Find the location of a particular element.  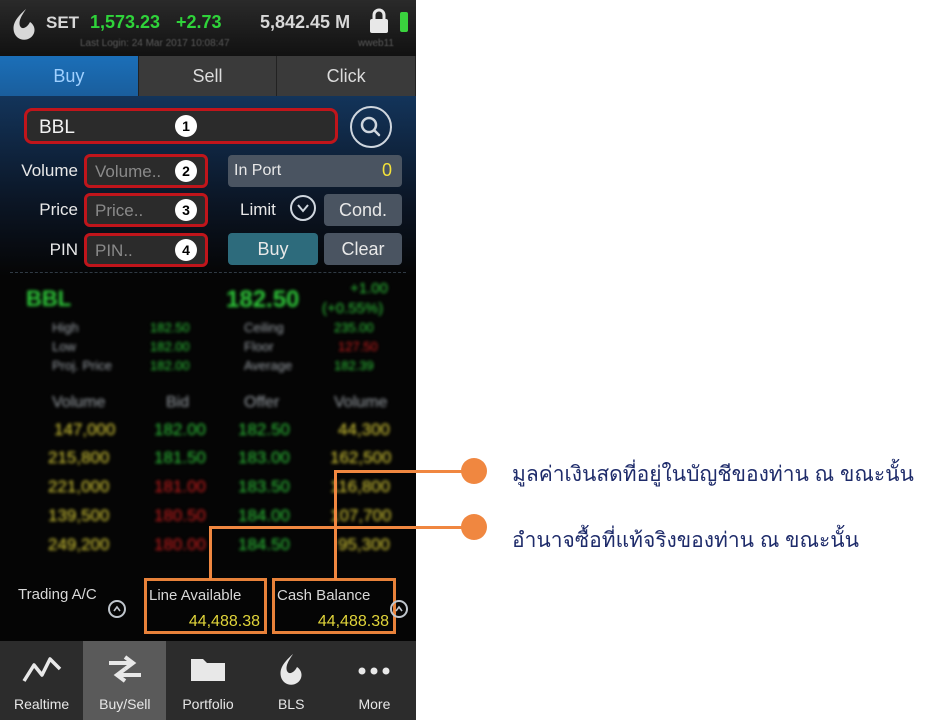

bid-volume: 215,800 is located at coordinates (79, 457).